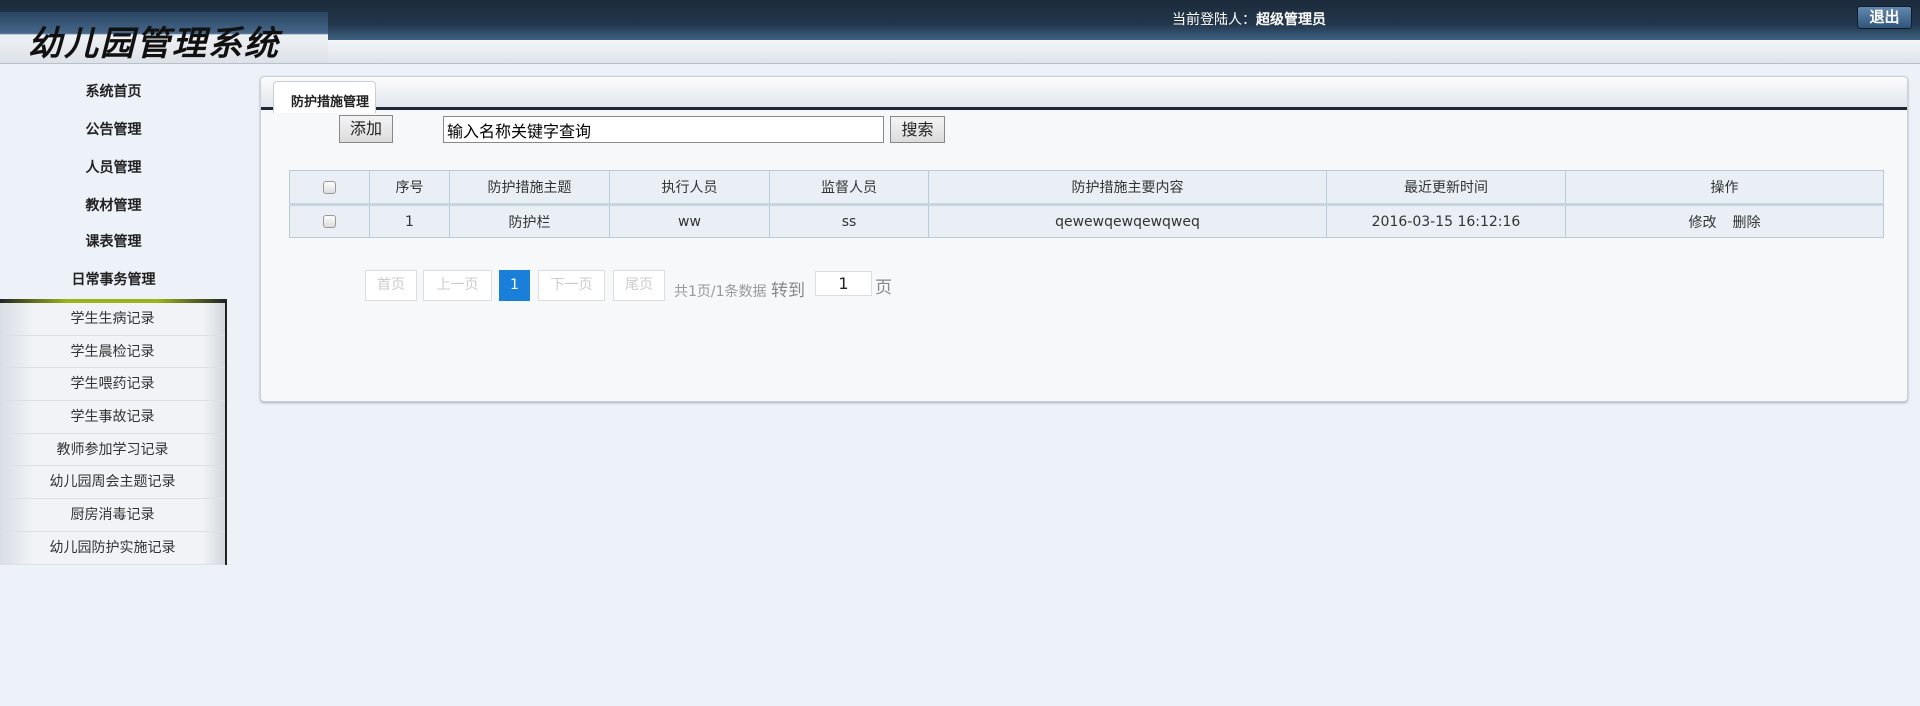  Describe the element at coordinates (1747, 223) in the screenshot. I see `delete-link: 删除` at that location.